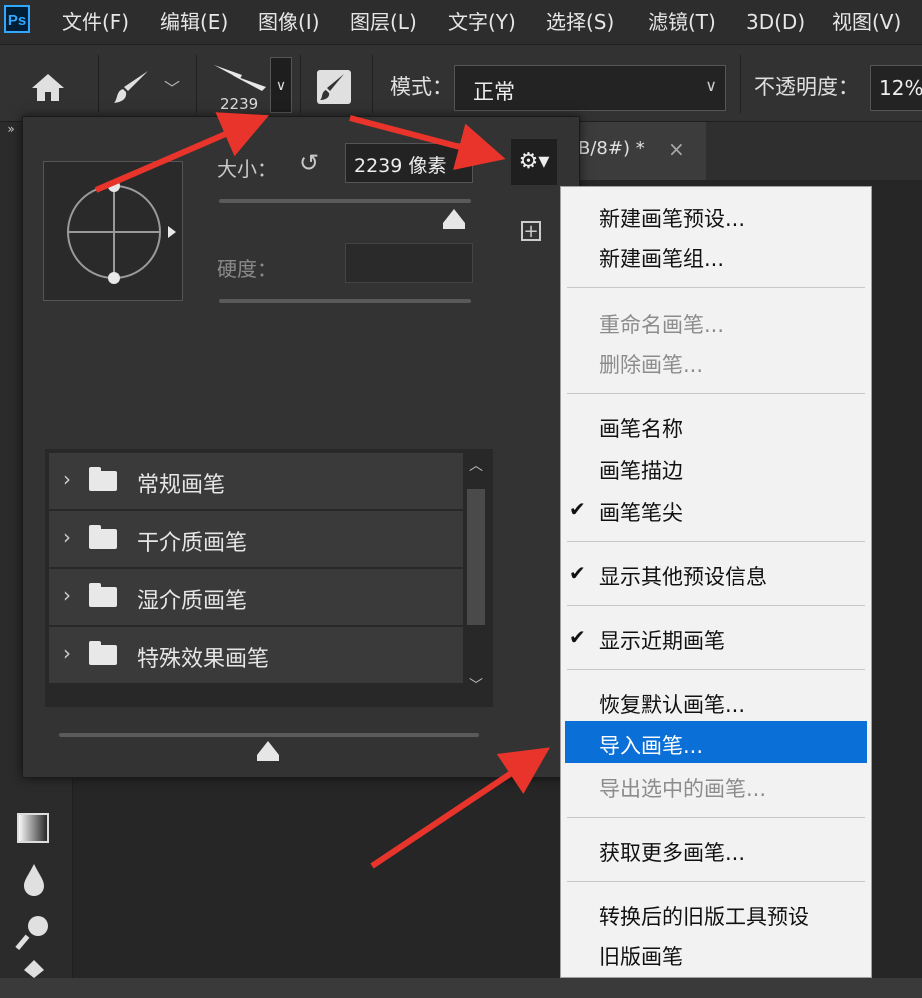  Describe the element at coordinates (268, 758) in the screenshot. I see `thumbnail-size-thumb-base` at that location.